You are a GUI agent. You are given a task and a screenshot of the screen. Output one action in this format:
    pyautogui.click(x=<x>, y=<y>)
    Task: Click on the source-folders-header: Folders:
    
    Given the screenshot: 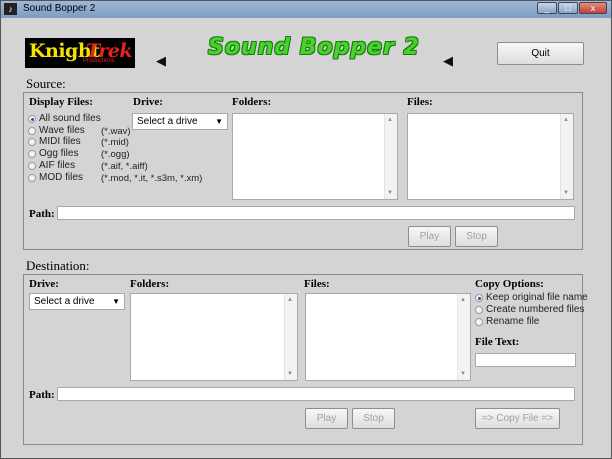 What is the action you would take?
    pyautogui.click(x=252, y=102)
    